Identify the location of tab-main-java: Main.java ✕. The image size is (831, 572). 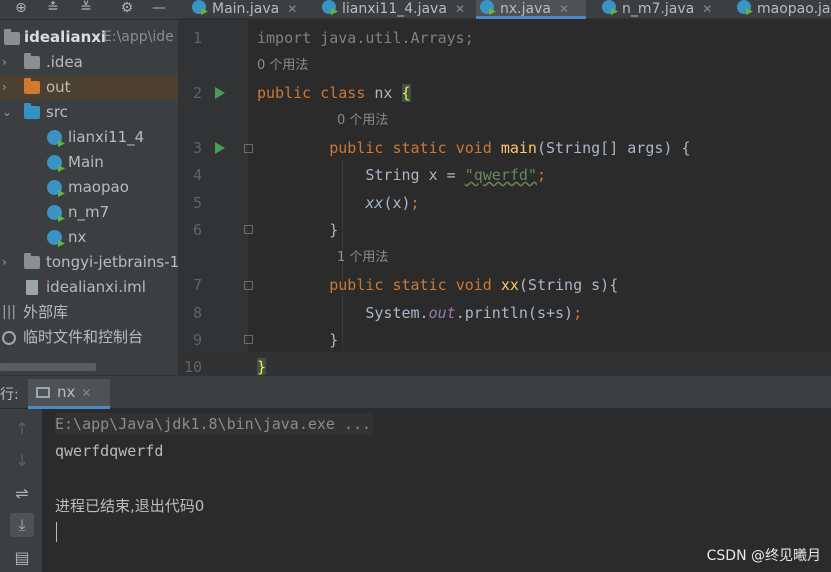
(242, 9).